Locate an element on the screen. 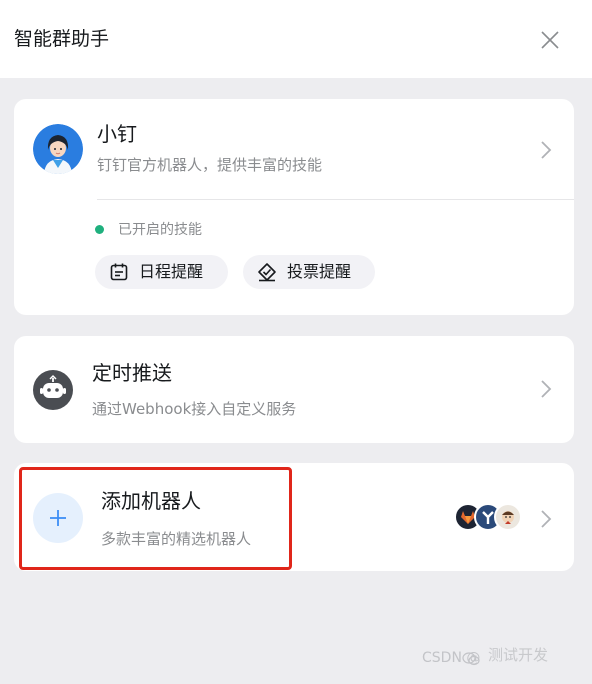 This screenshot has width=592, height=684. close-icon is located at coordinates (550, 40).